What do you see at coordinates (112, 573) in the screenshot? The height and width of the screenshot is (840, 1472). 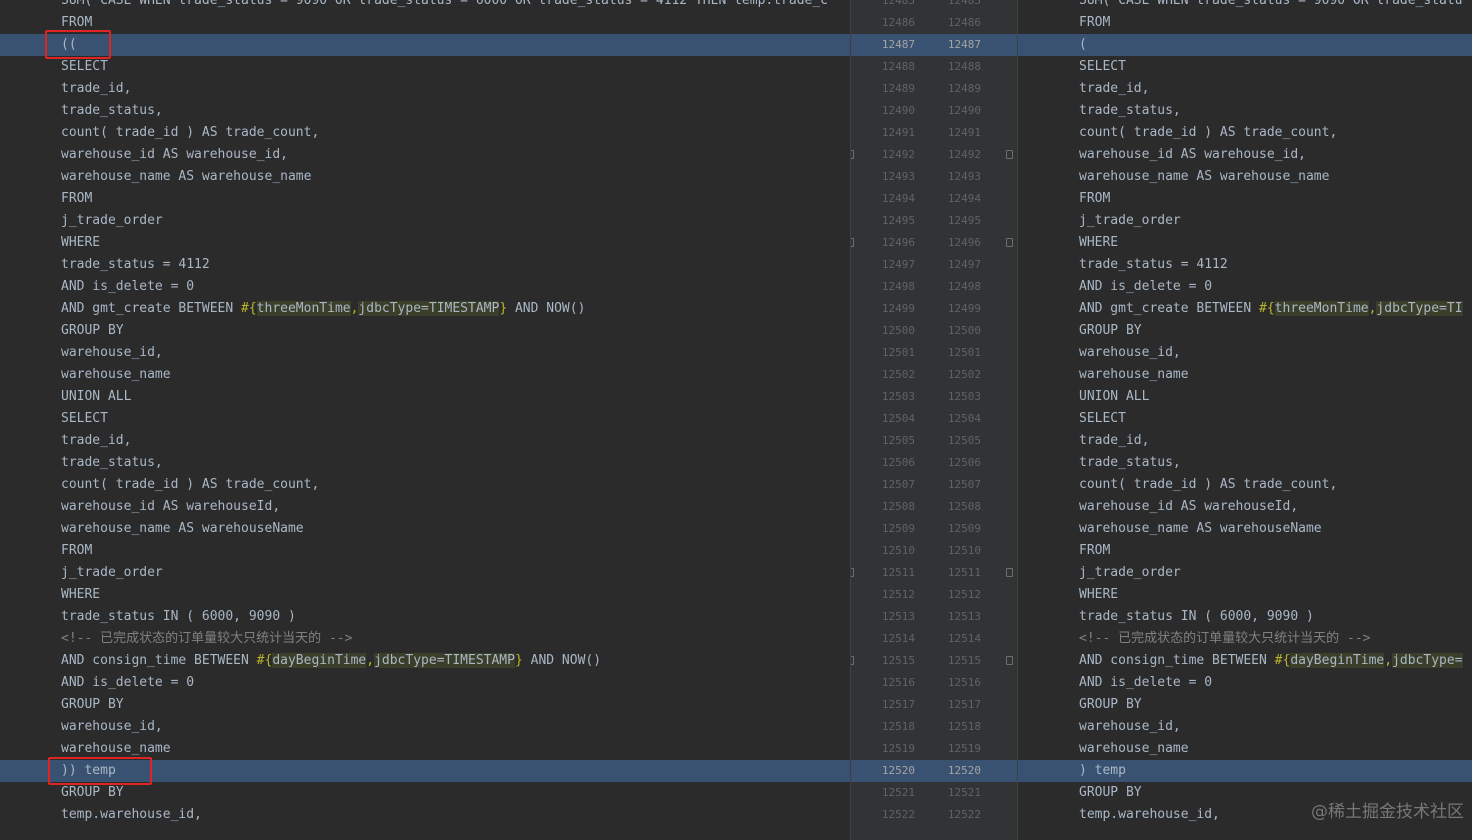 I see `code-text: j_trade_order` at bounding box center [112, 573].